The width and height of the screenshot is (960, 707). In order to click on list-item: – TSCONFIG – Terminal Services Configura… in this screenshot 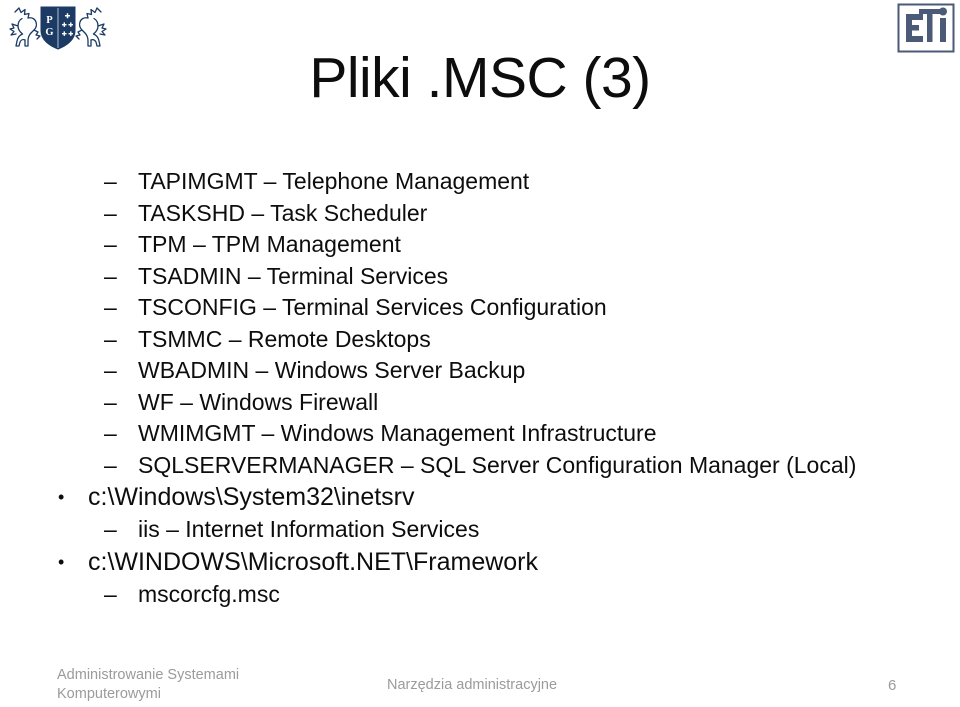, I will do `click(480, 308)`.